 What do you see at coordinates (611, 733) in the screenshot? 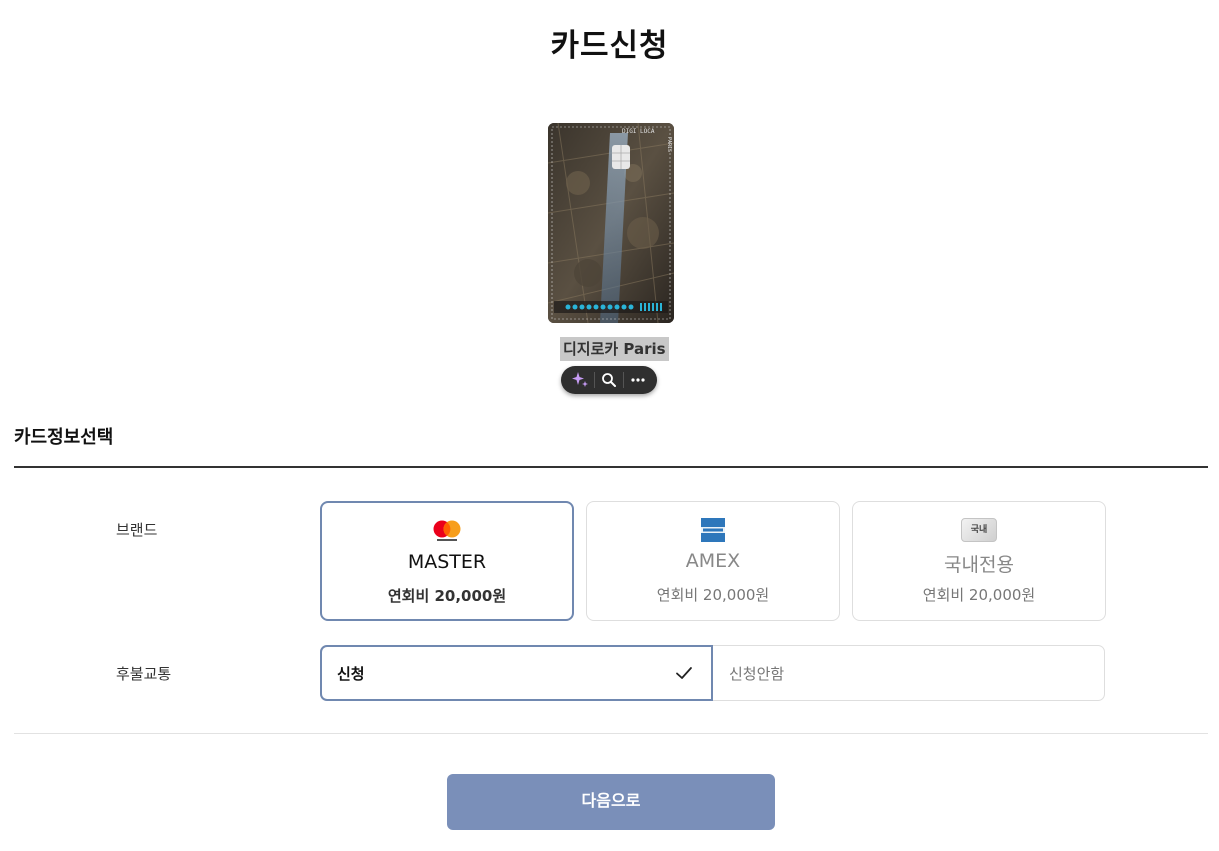
I see `bottom-divider` at bounding box center [611, 733].